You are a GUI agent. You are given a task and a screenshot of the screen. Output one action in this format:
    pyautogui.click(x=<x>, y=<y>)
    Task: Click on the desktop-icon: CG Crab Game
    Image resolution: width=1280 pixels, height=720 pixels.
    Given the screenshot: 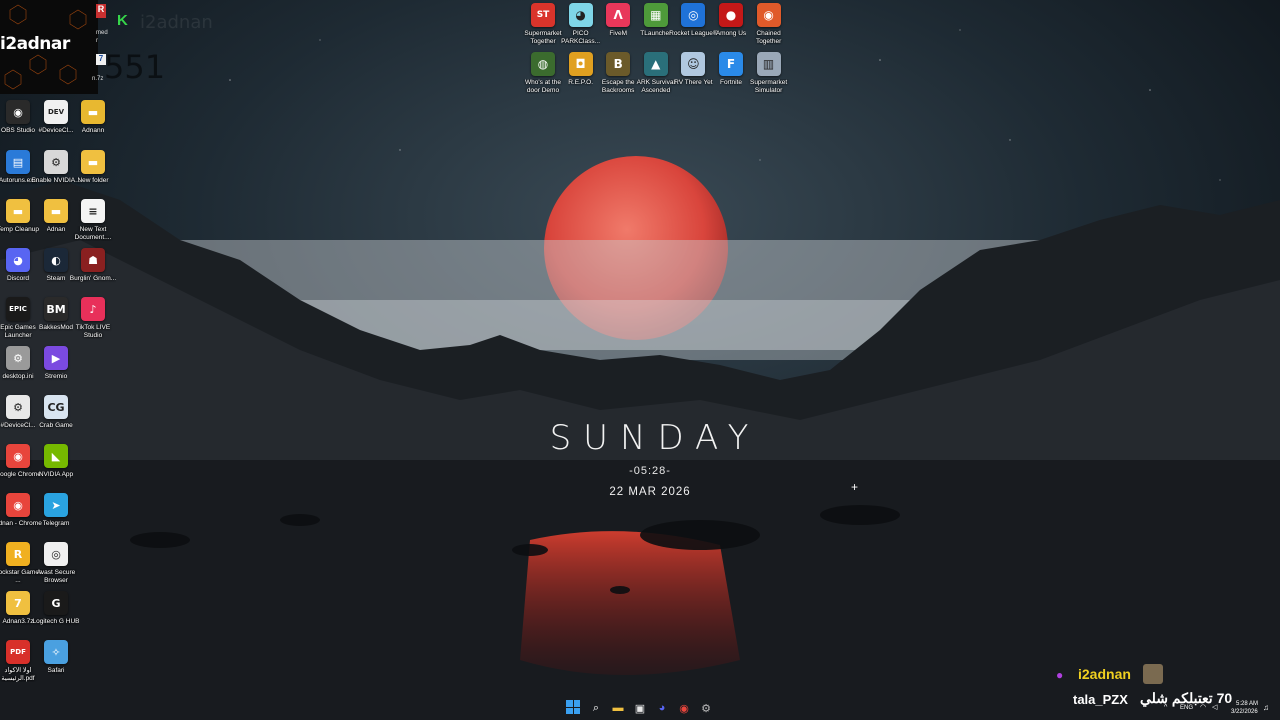 What is the action you would take?
    pyautogui.click(x=56, y=412)
    